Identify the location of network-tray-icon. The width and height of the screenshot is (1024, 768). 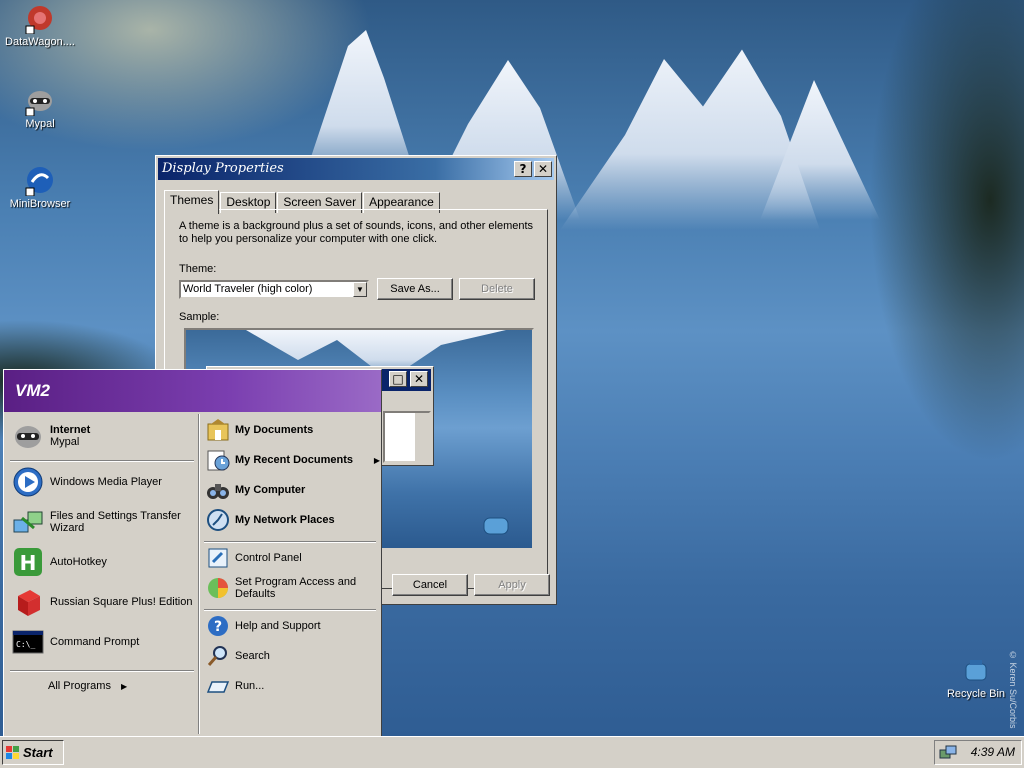
(948, 753).